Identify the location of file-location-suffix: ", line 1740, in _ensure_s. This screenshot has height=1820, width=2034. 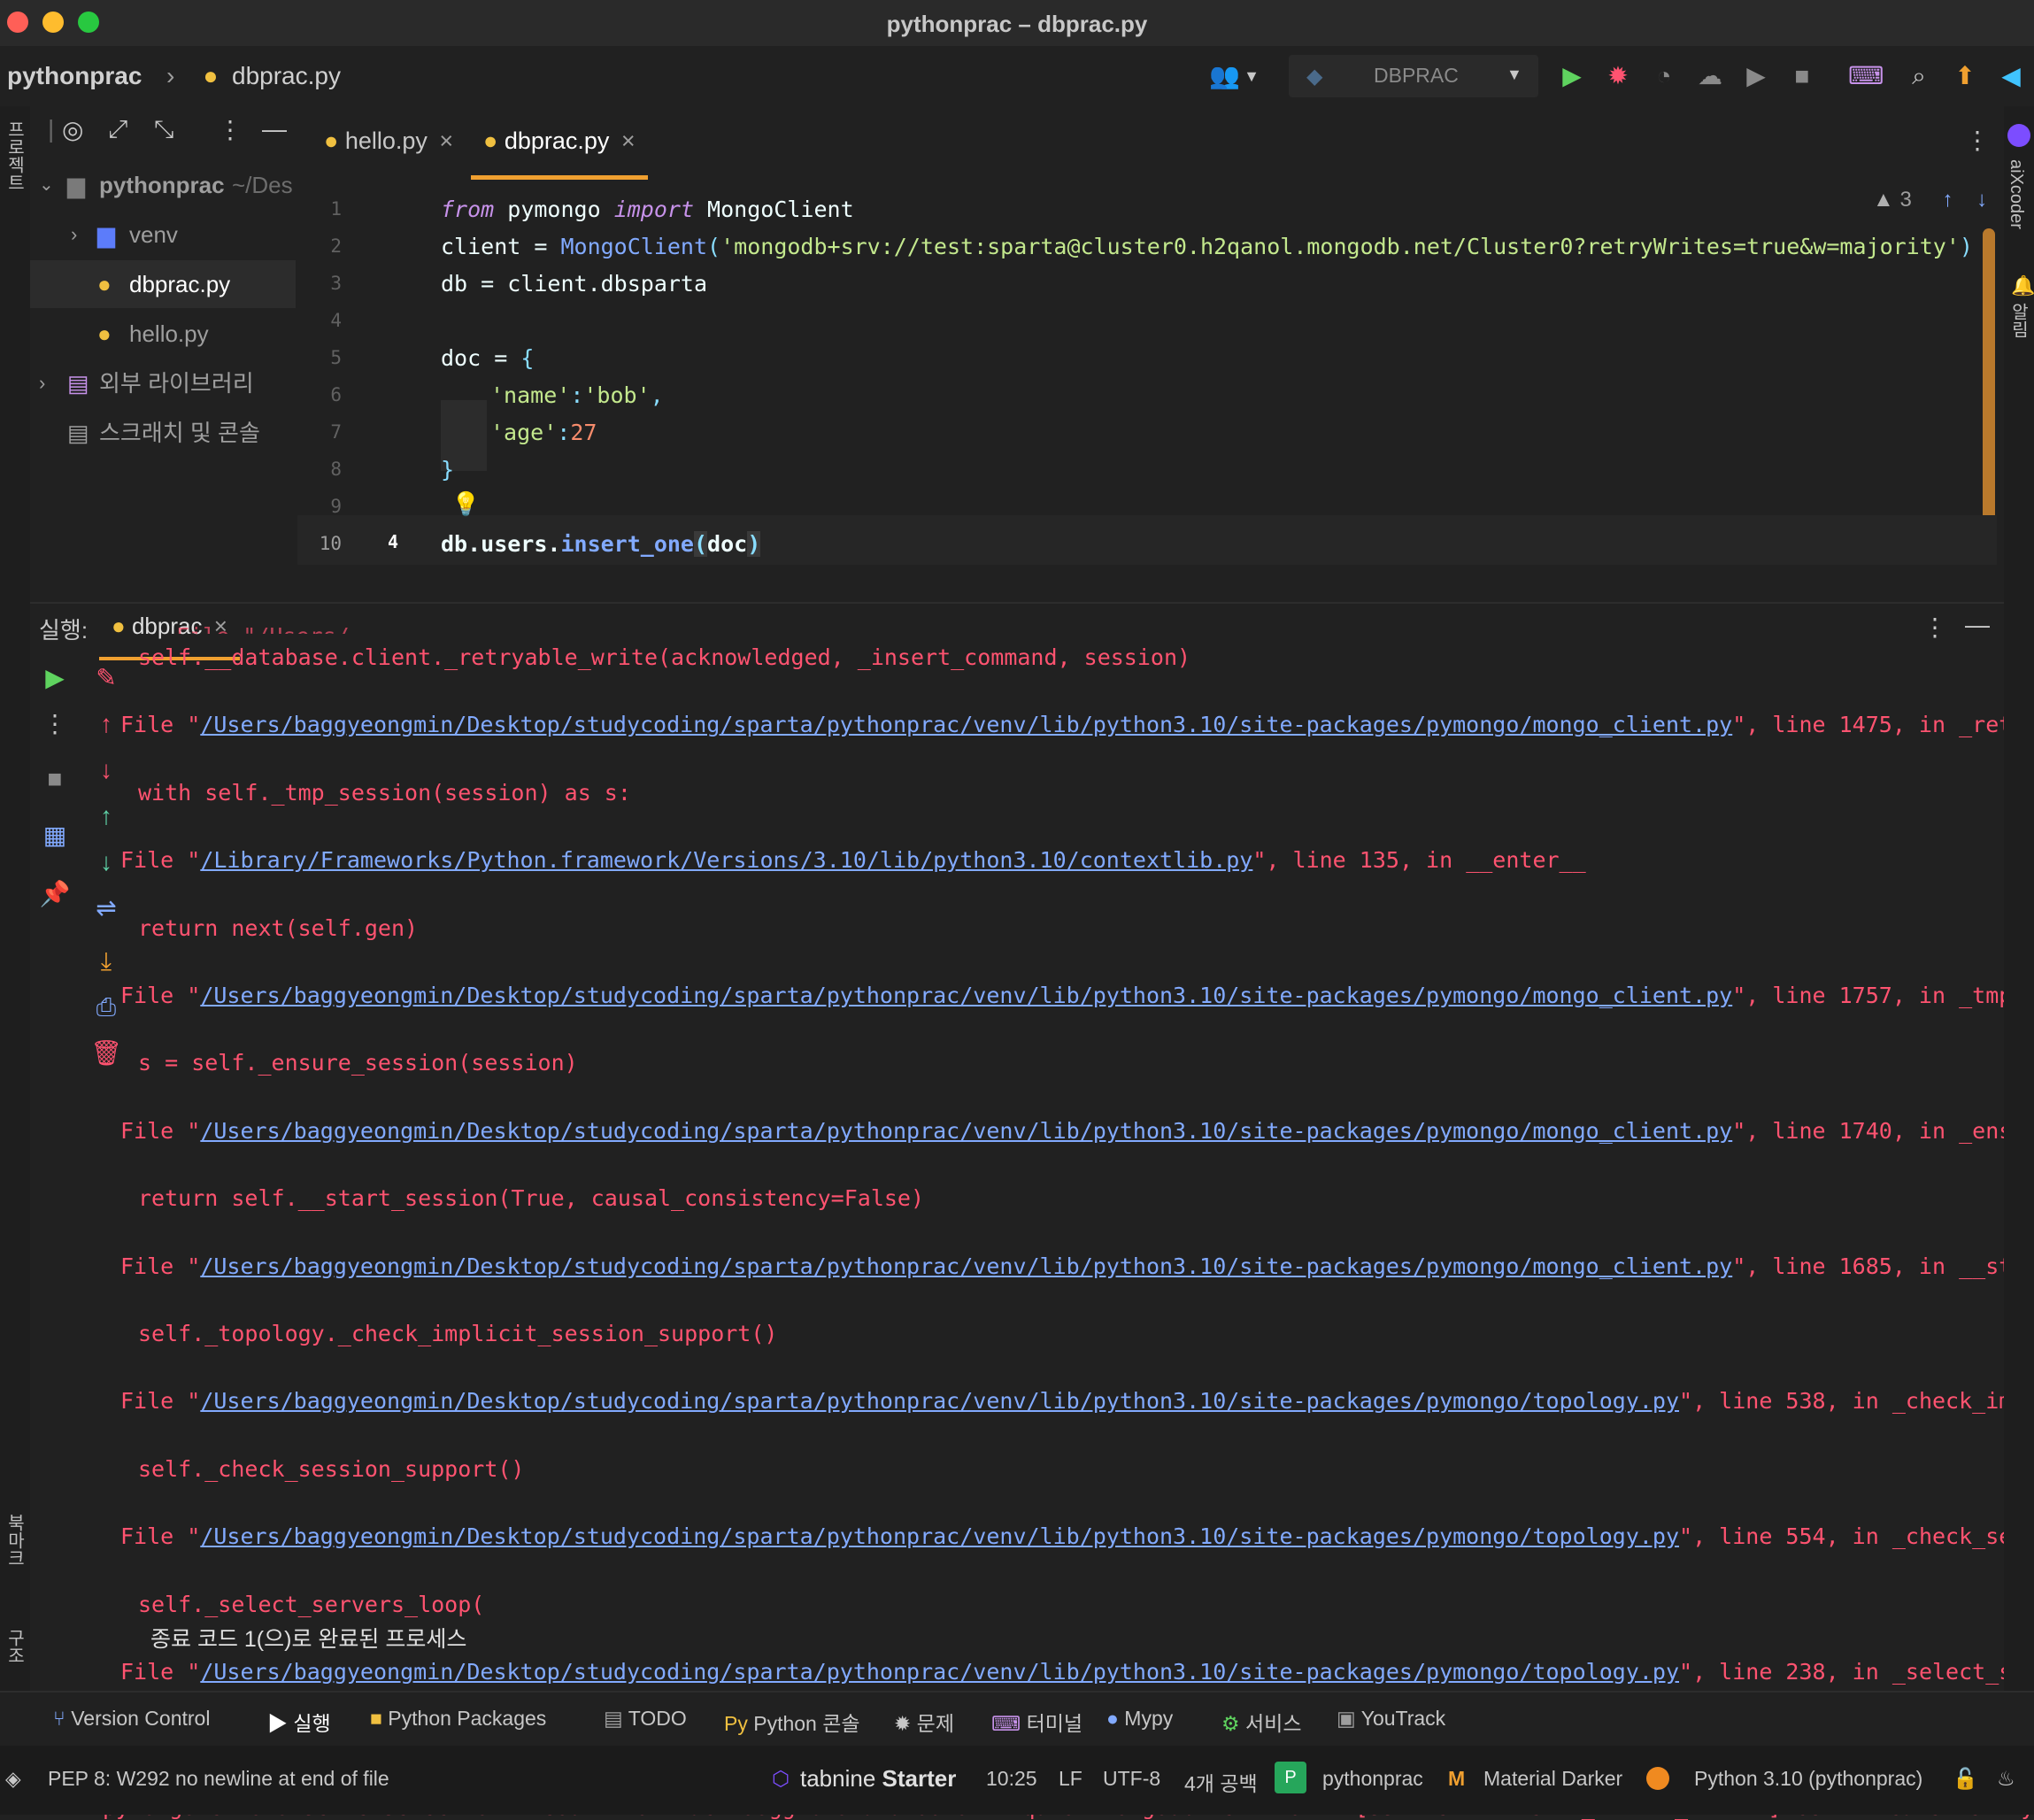
(1883, 1130).